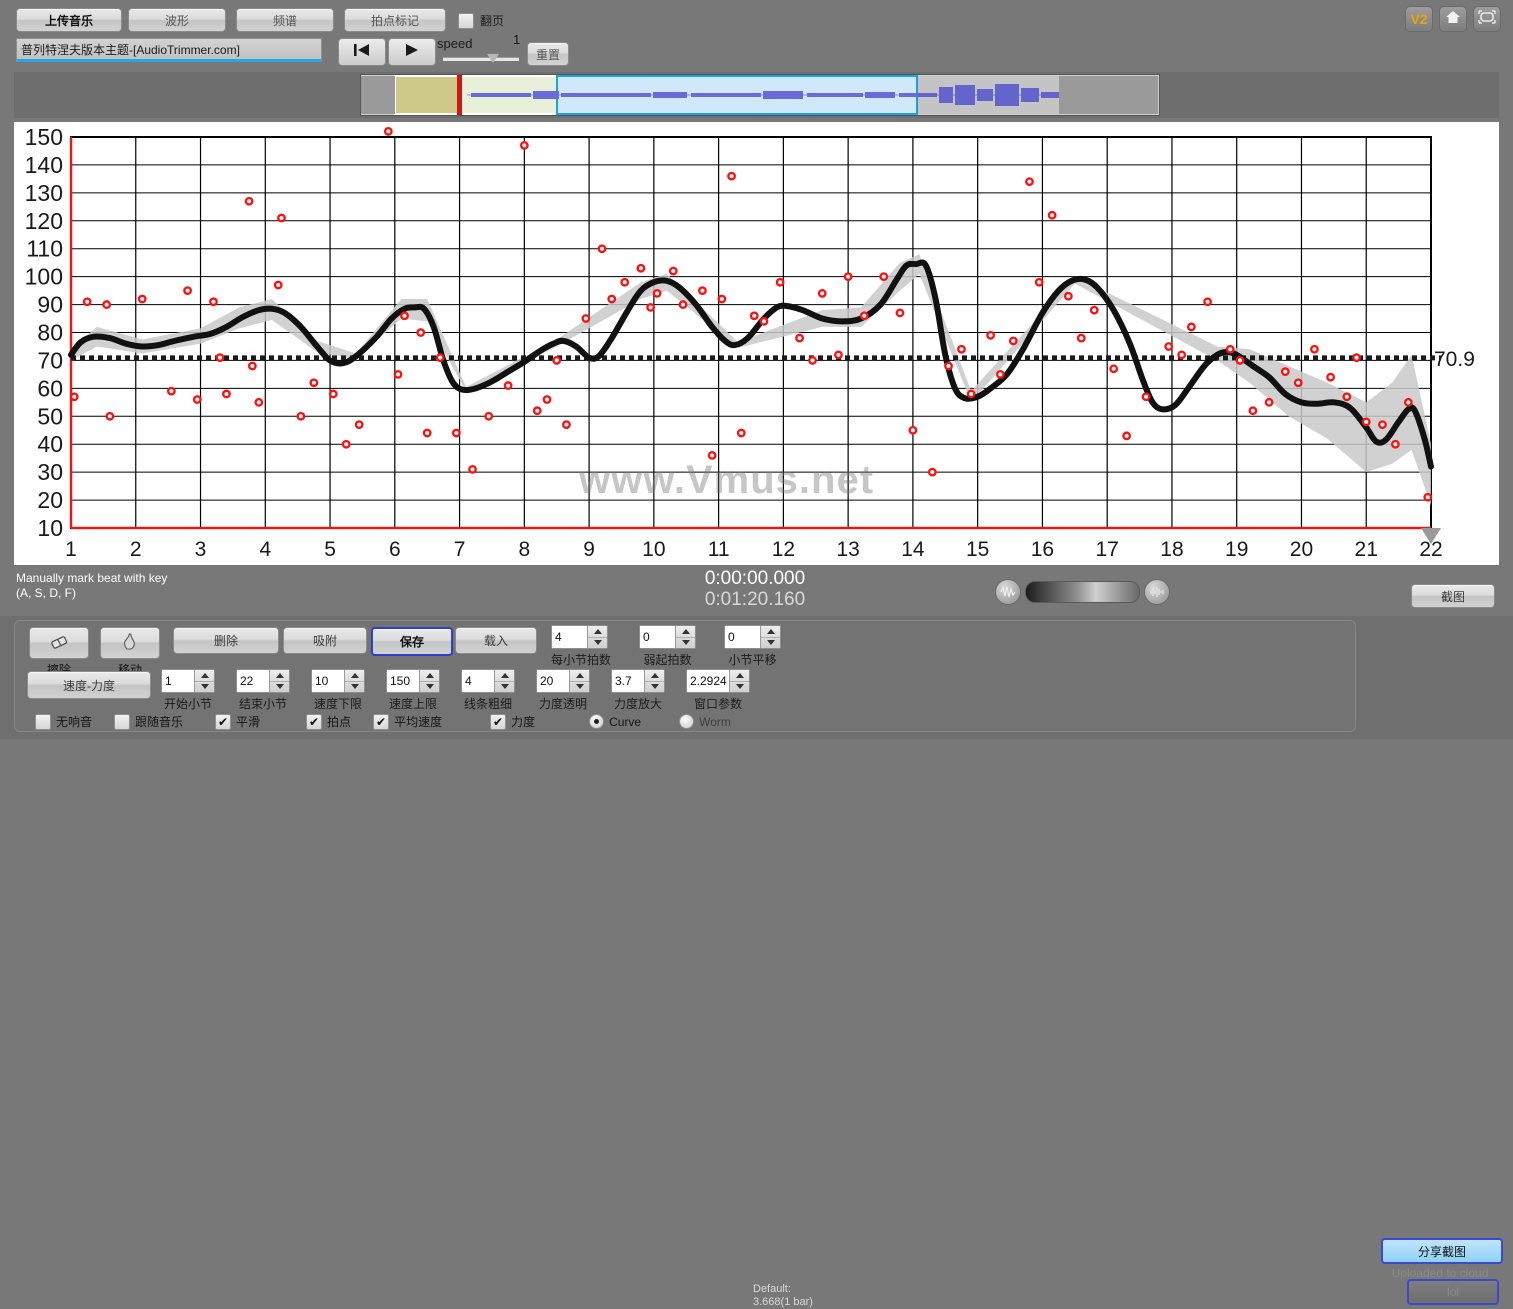  Describe the element at coordinates (771, 632) in the screenshot. I see `bar-shift-up` at that location.